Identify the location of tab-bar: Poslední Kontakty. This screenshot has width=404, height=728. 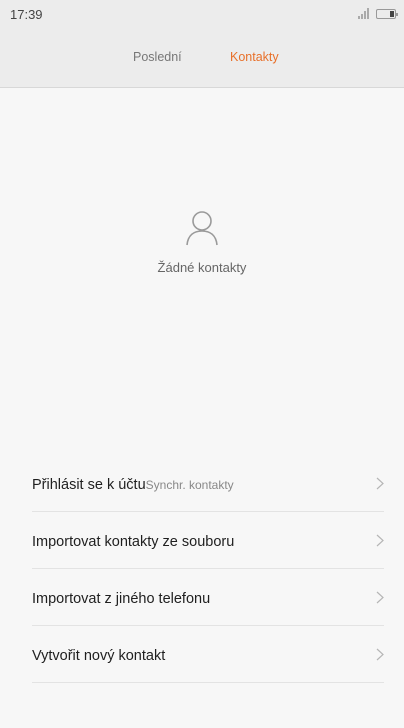
(202, 59).